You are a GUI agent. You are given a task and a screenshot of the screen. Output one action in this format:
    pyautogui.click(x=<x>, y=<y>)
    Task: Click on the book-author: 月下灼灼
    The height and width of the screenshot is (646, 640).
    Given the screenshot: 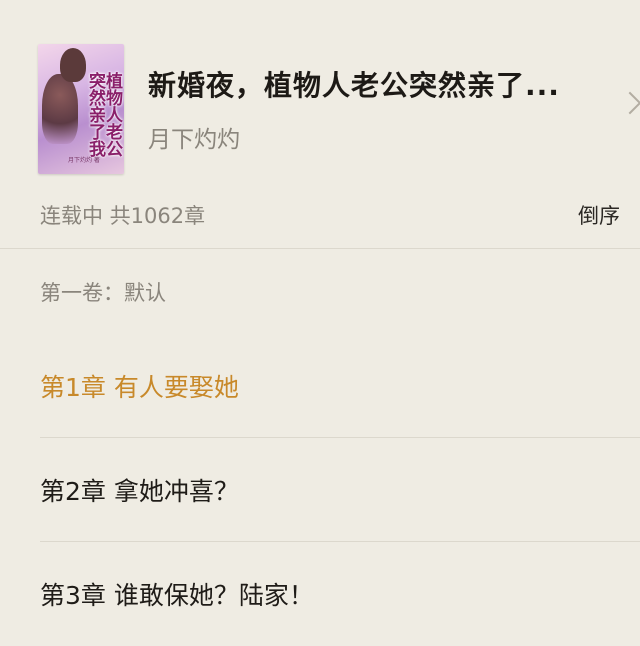 What is the action you would take?
    pyautogui.click(x=194, y=137)
    